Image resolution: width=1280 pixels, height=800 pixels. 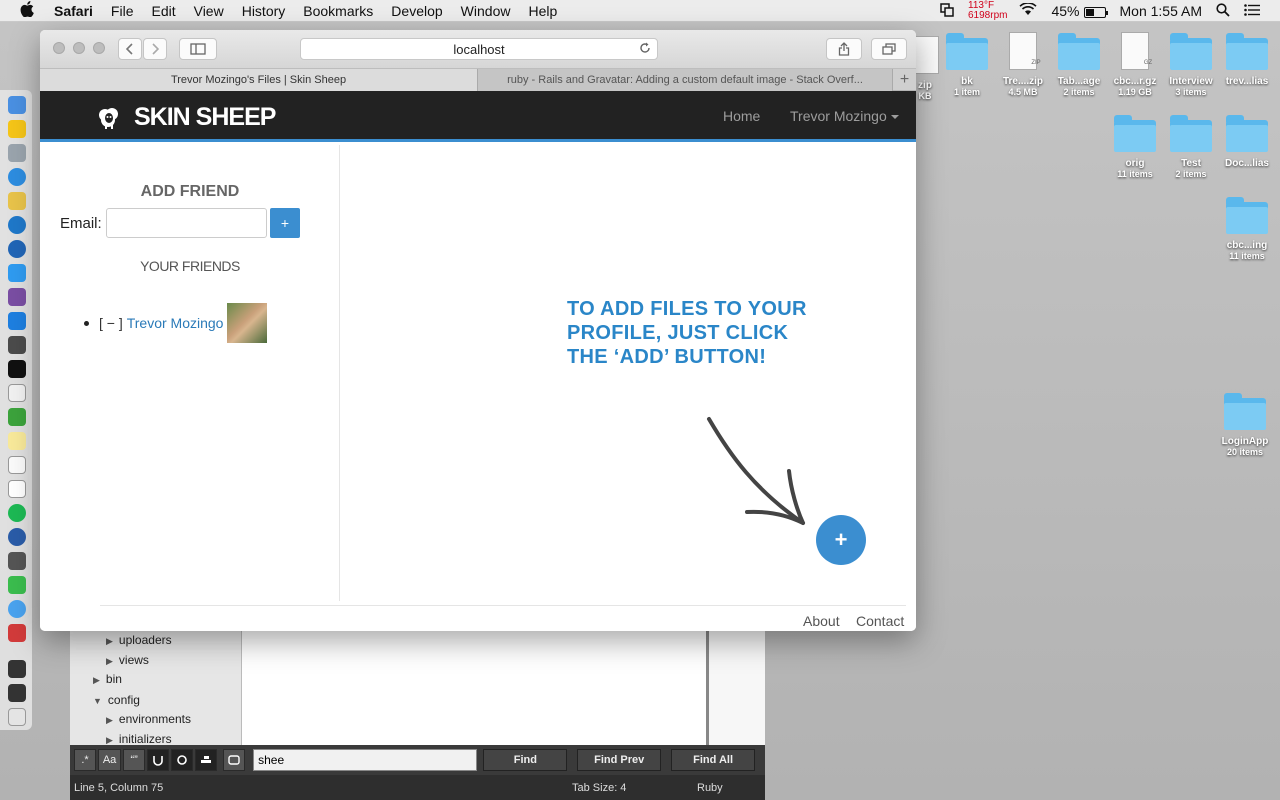 What do you see at coordinates (155, 49) in the screenshot?
I see `forward-button` at bounding box center [155, 49].